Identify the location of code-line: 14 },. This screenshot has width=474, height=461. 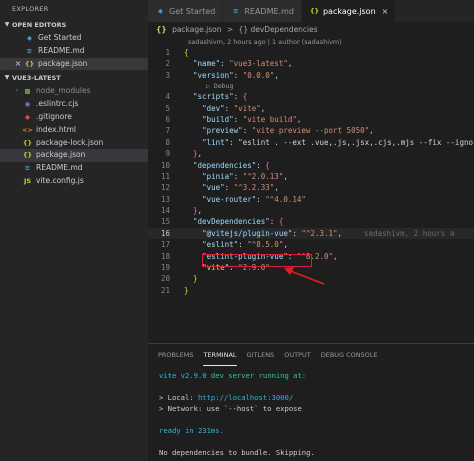
(311, 210).